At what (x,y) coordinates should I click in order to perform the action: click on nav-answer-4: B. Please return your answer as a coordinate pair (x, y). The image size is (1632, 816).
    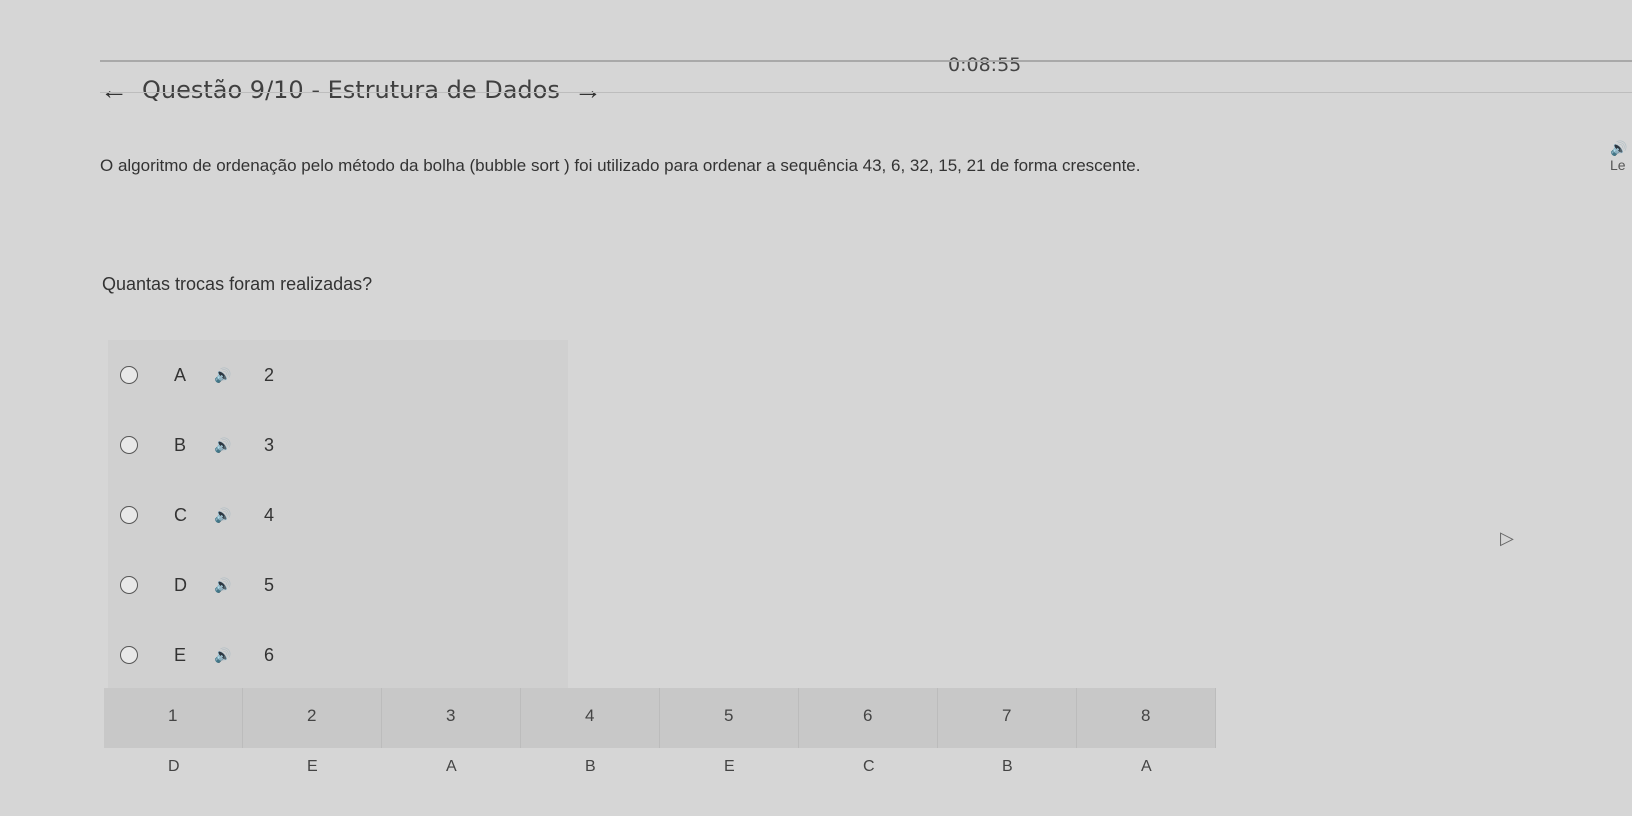
    Looking at the image, I should click on (590, 768).